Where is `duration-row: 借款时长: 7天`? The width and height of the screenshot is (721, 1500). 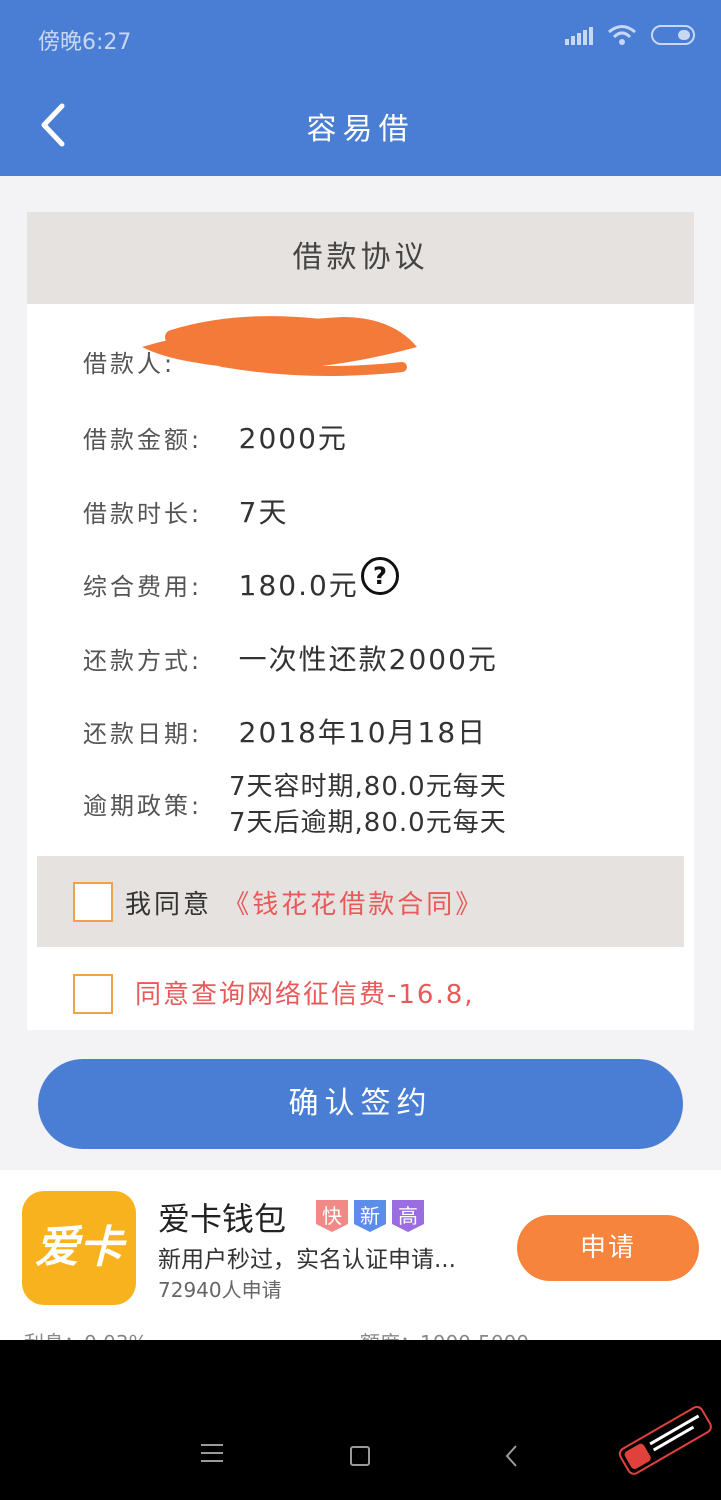 duration-row: 借款时长: 7天 is located at coordinates (185, 511).